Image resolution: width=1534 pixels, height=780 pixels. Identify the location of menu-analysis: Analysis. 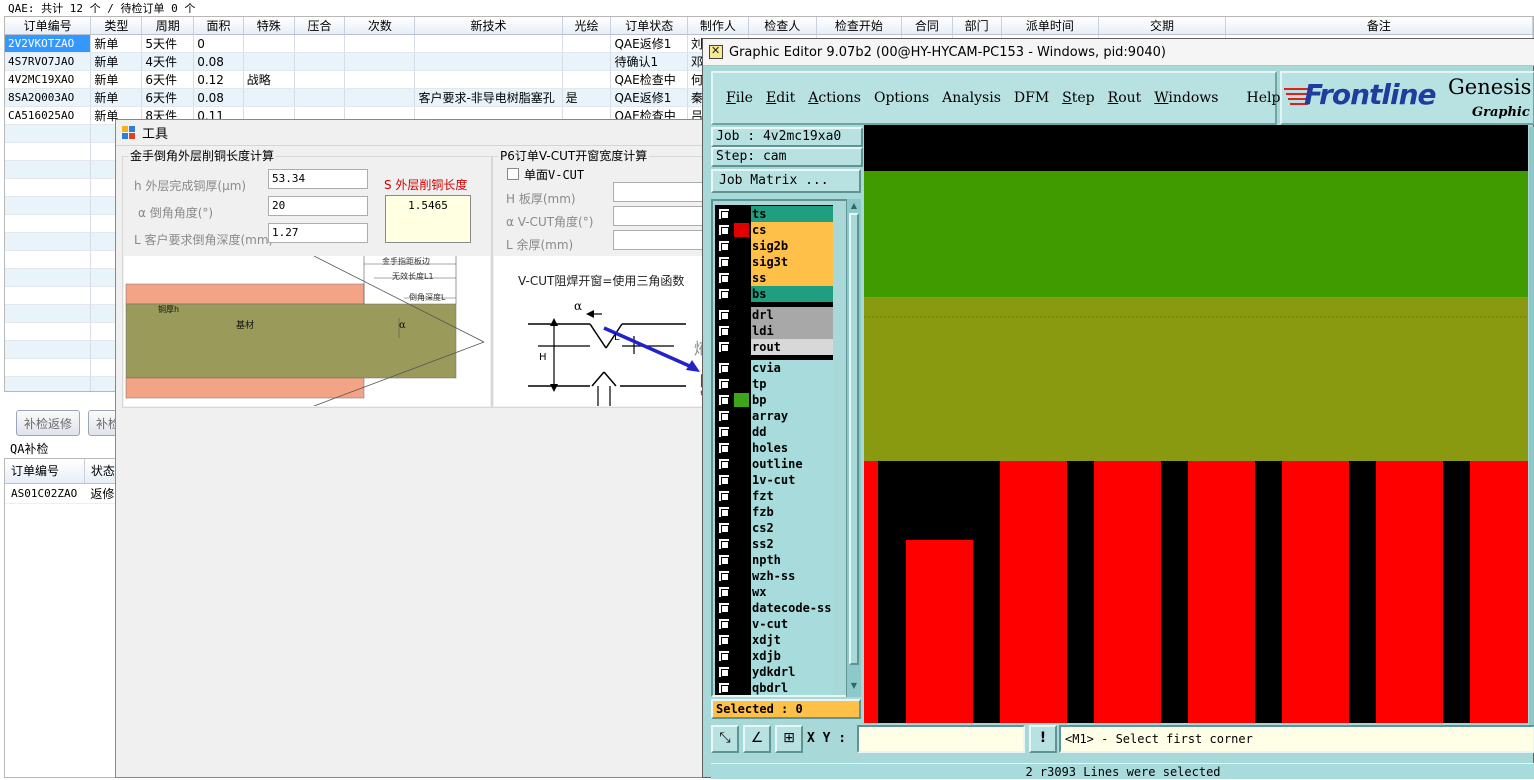
(971, 98).